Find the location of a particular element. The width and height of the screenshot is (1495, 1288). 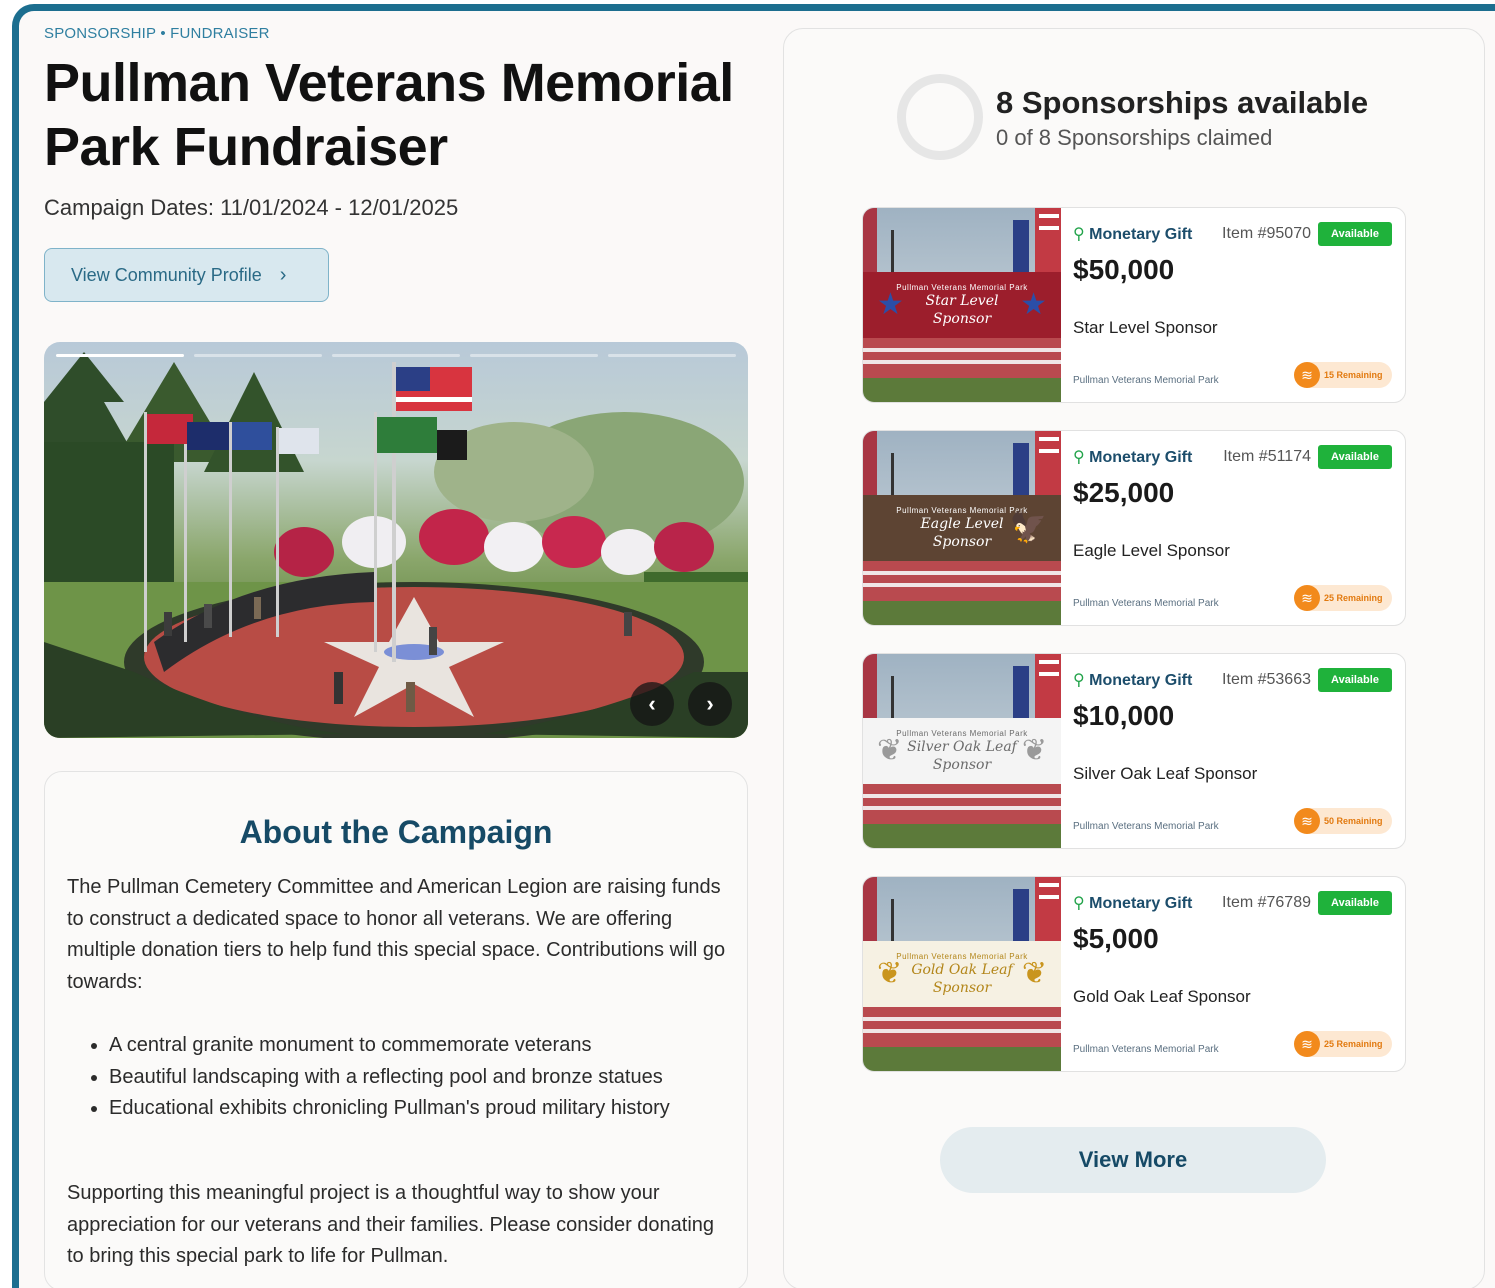

gallery-prev-button: ‹ is located at coordinates (652, 704).